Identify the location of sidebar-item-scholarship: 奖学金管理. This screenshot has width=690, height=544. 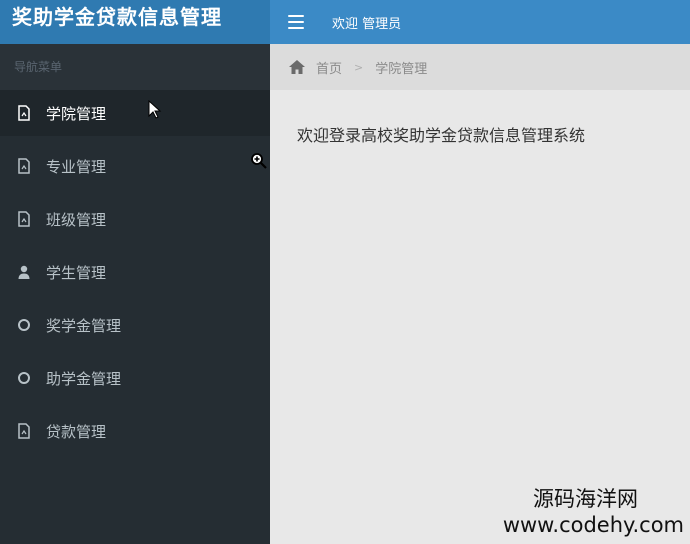
(135, 325).